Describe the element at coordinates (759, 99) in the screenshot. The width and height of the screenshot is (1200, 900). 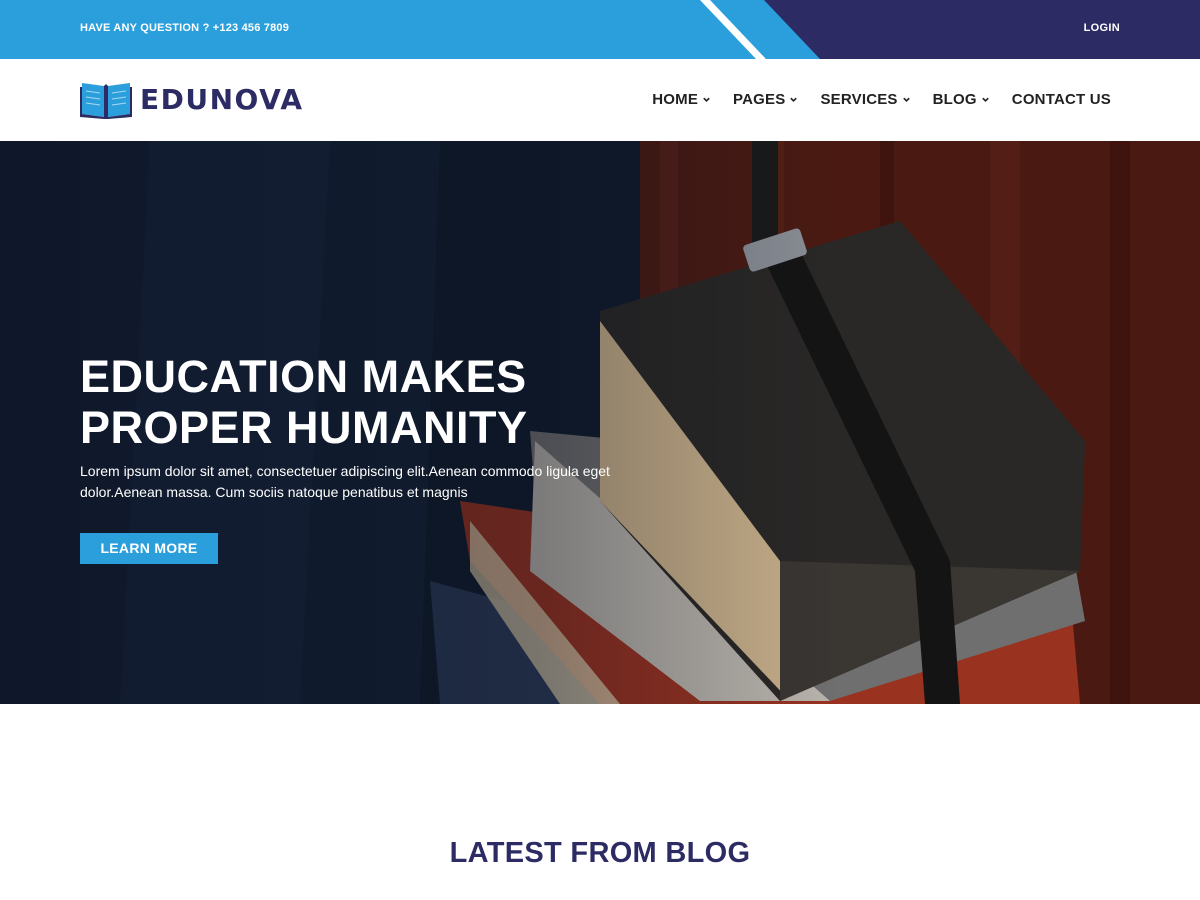
I see `nav-item-label: PAGES` at that location.